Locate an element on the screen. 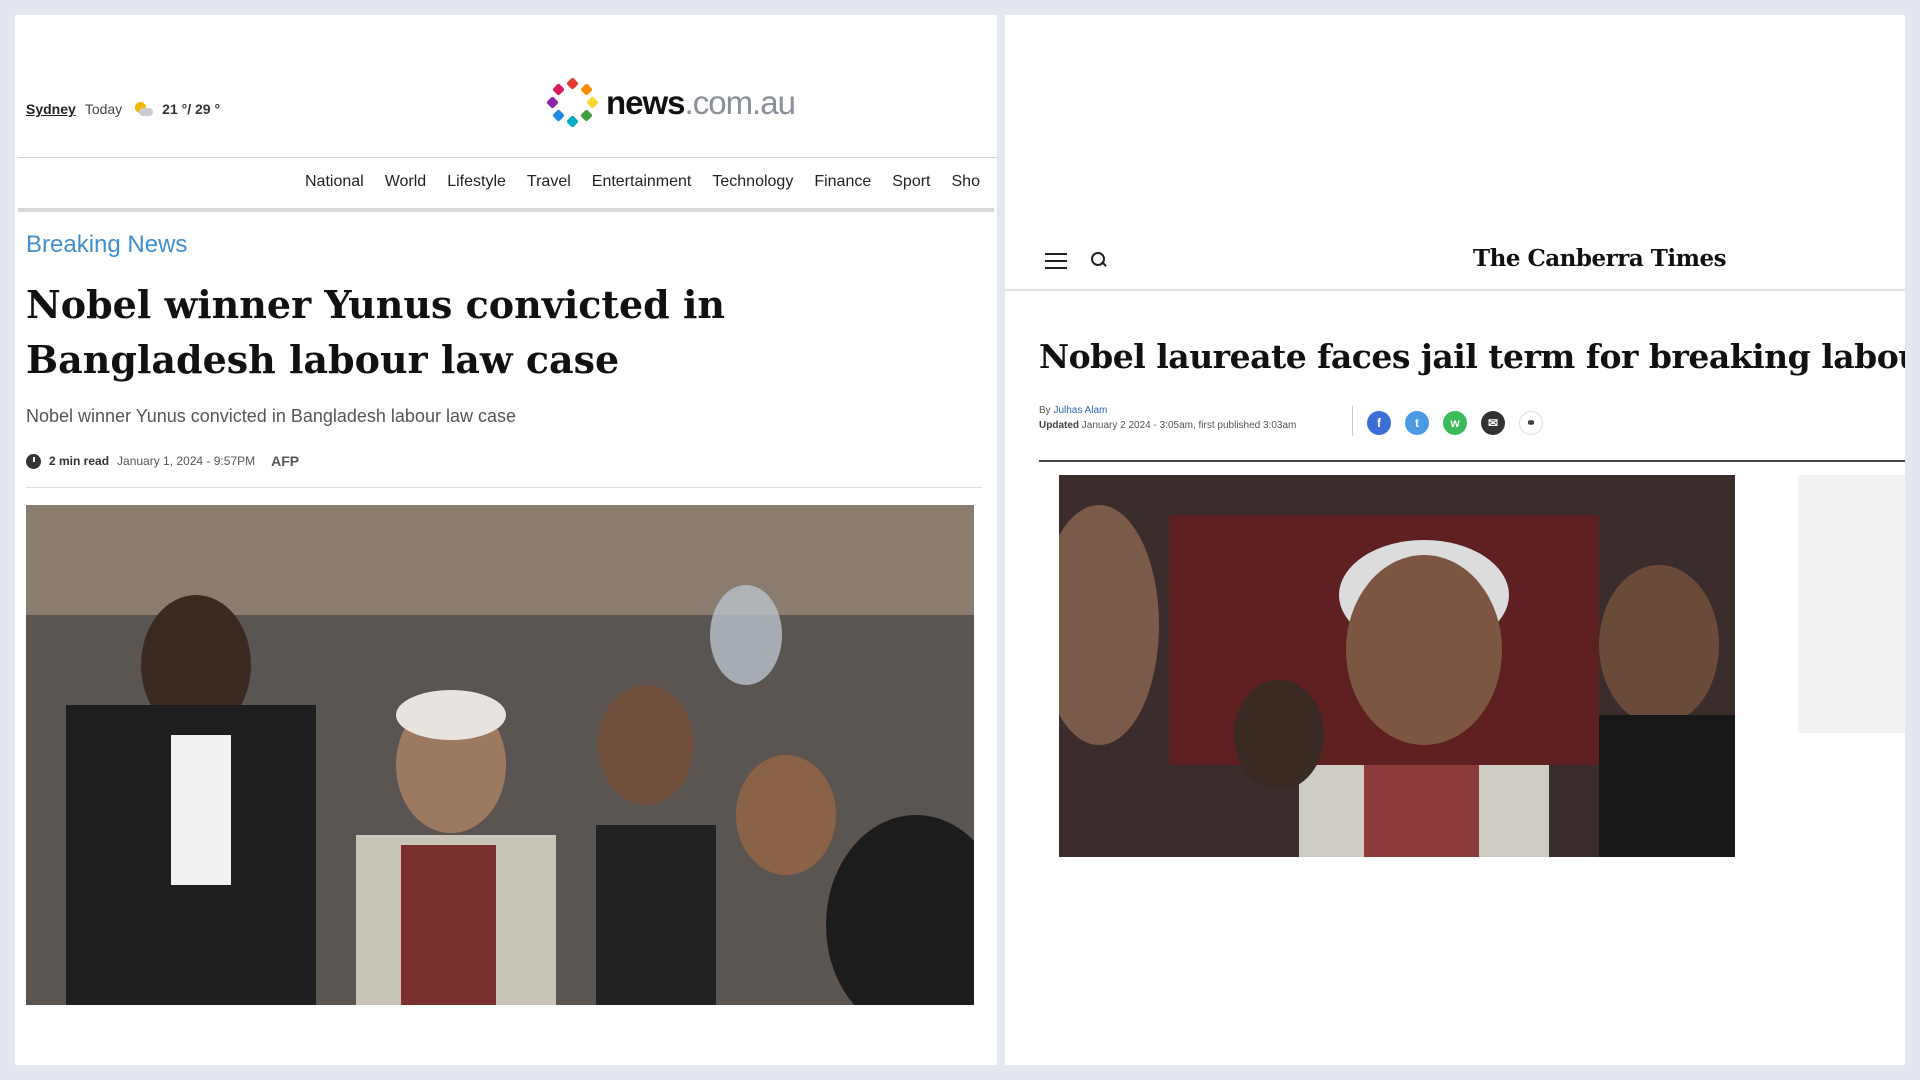 Image resolution: width=1920 pixels, height=1080 pixels. header-divider is located at coordinates (507, 157).